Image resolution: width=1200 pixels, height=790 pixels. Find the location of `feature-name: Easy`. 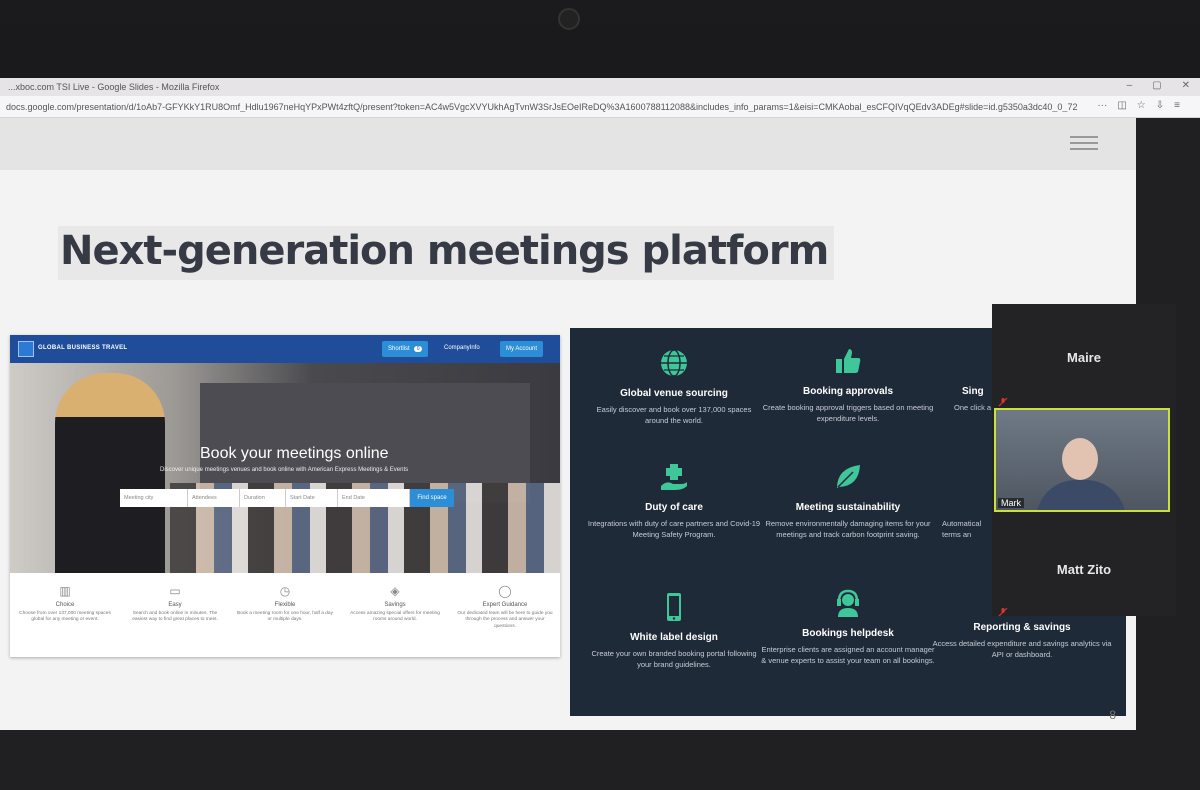

feature-name: Easy is located at coordinates (175, 605).